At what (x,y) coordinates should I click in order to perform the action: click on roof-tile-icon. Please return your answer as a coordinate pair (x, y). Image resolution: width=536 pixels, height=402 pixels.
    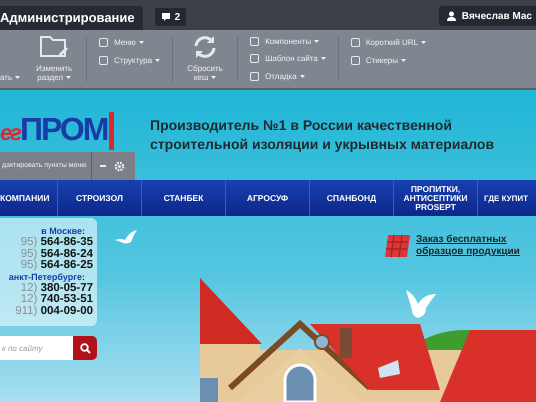
    Looking at the image, I should click on (398, 246).